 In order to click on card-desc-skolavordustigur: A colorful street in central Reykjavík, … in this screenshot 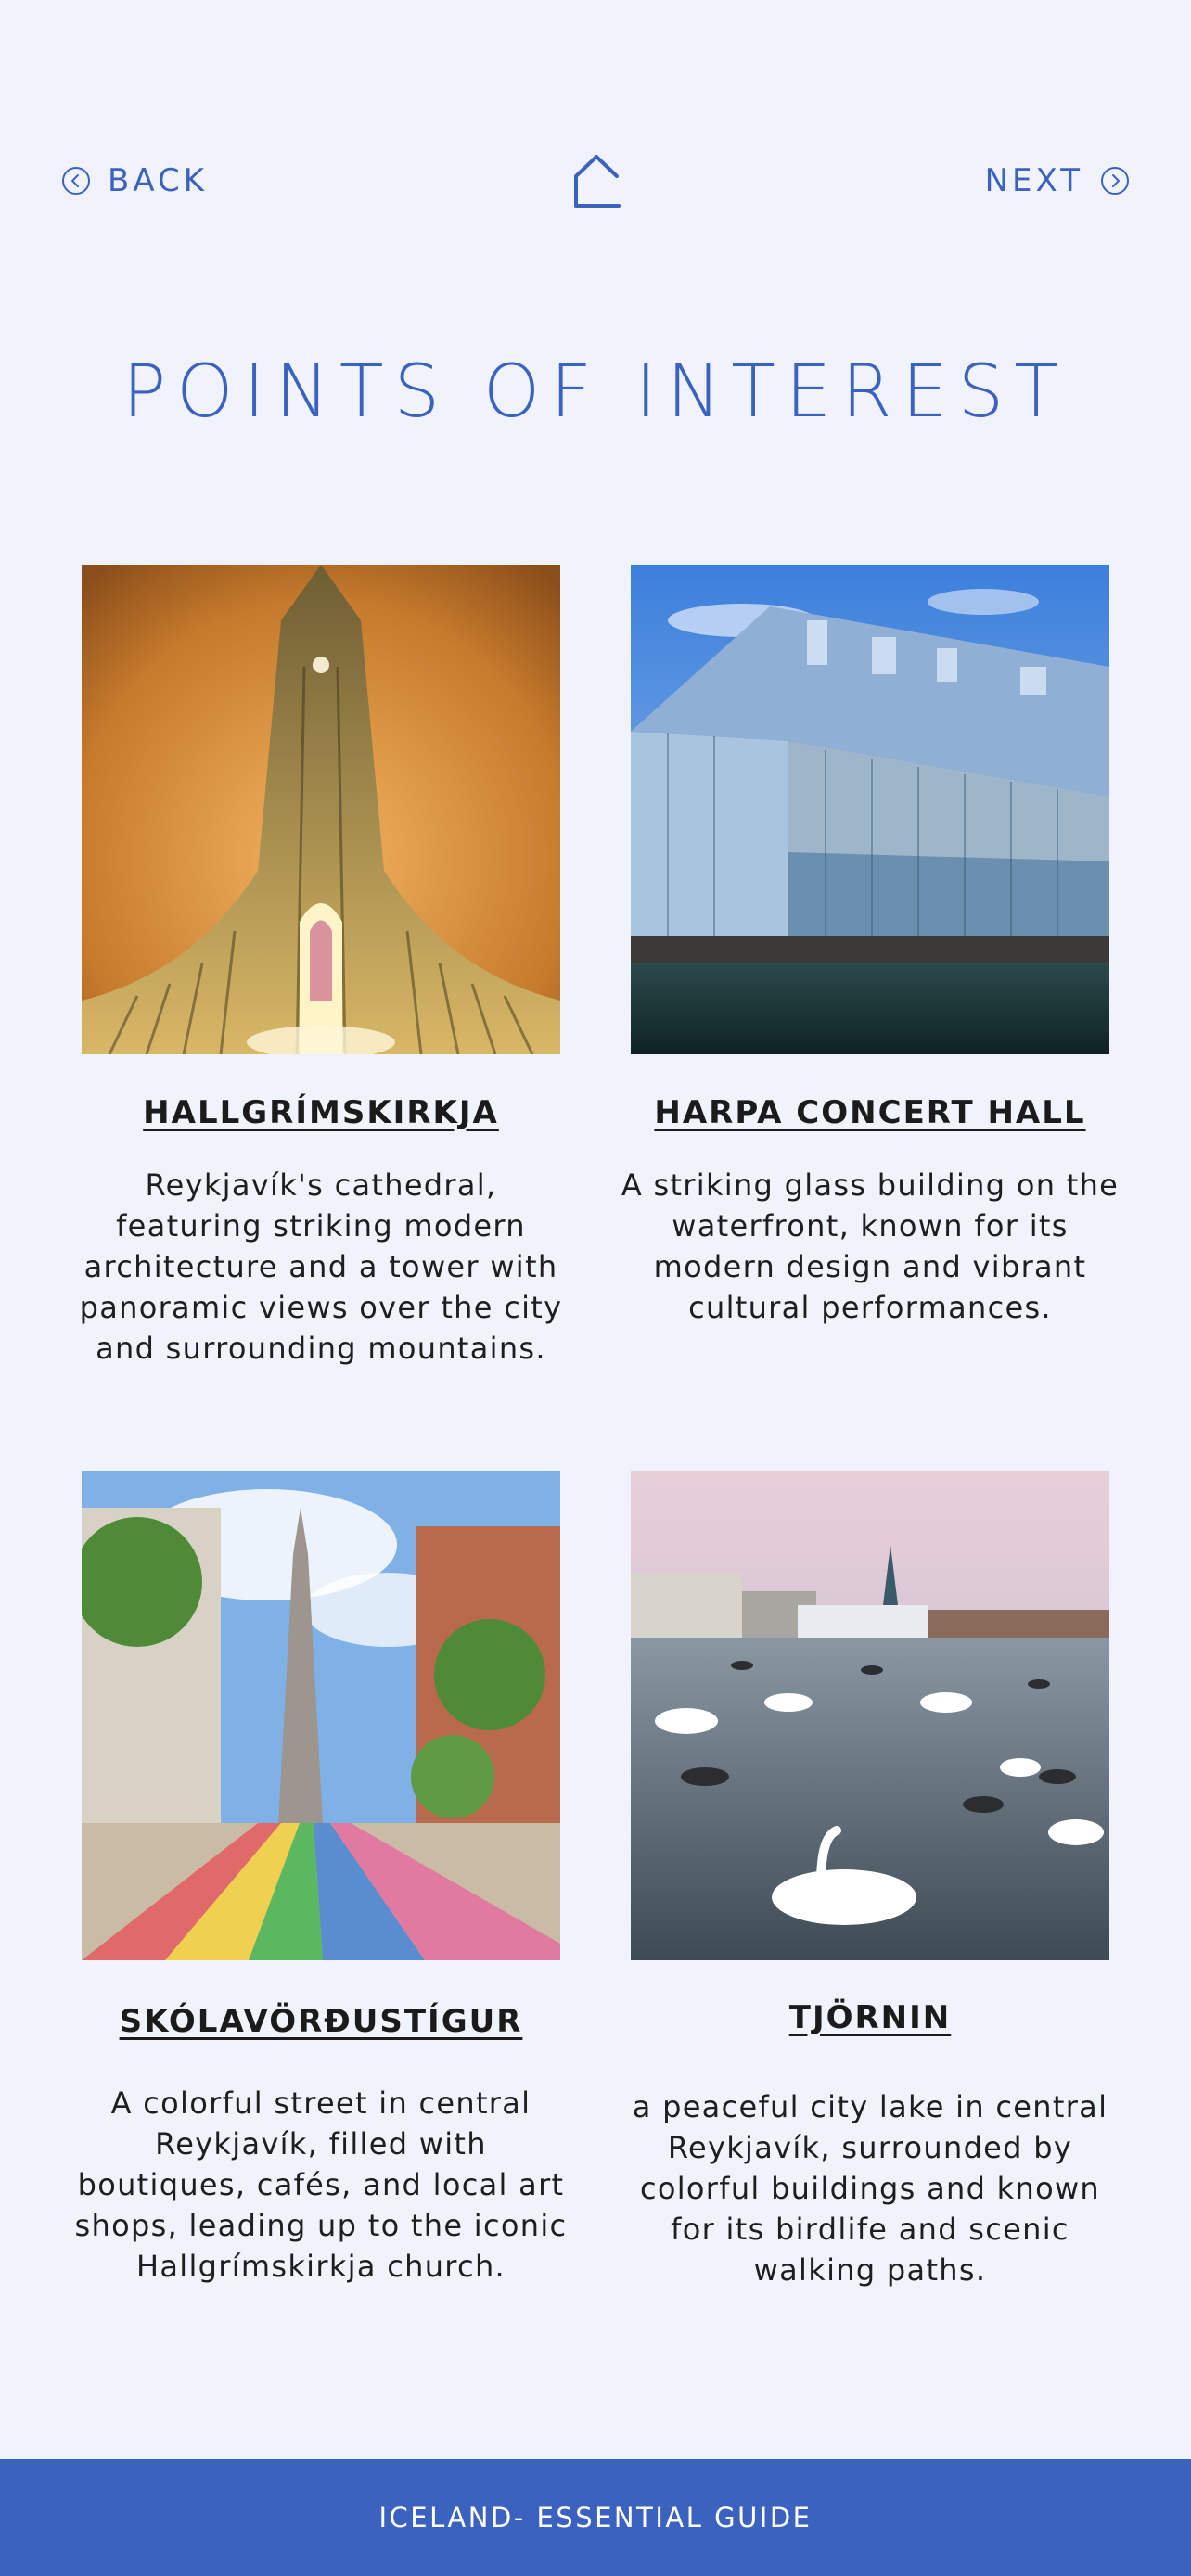, I will do `click(321, 2184)`.